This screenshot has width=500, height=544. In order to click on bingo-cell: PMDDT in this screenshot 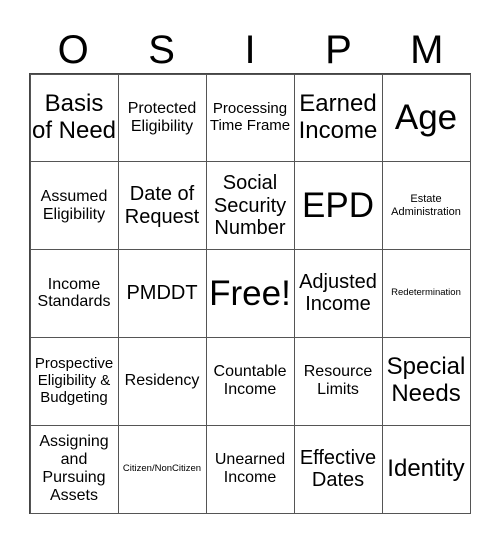, I will do `click(162, 293)`.